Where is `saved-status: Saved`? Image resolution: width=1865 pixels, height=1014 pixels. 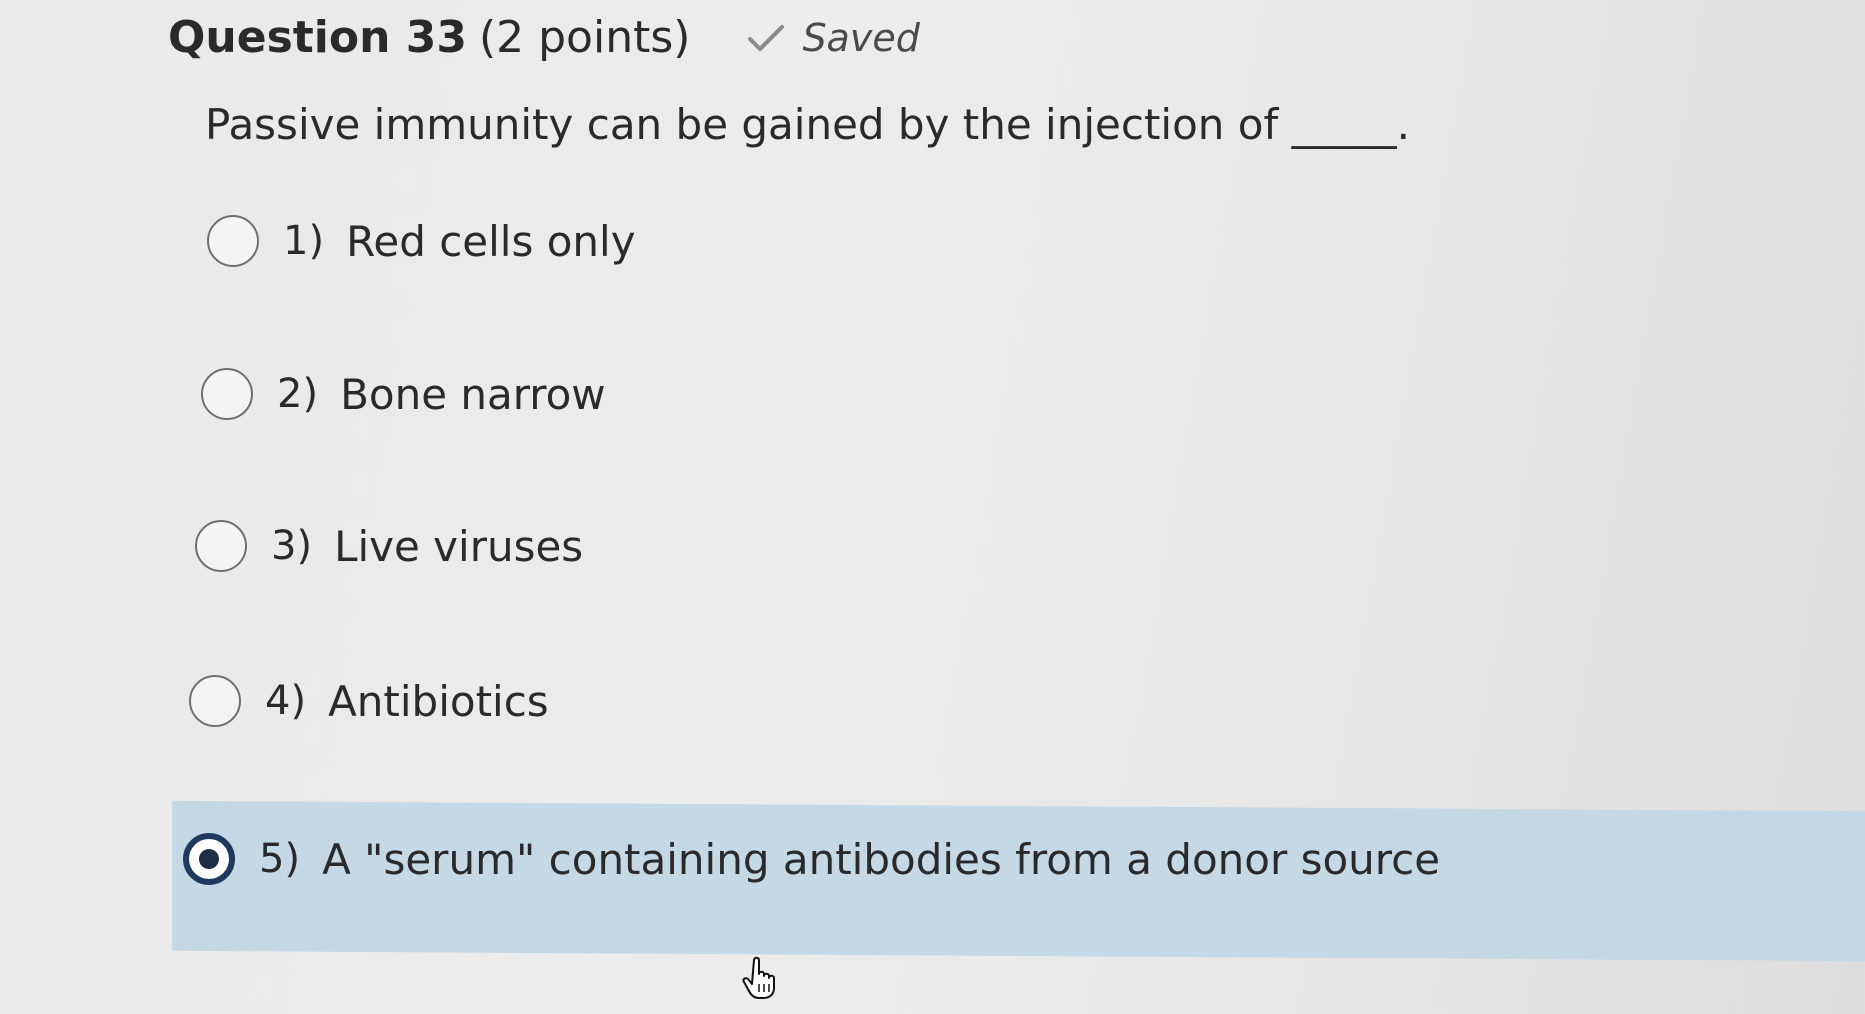 saved-status: Saved is located at coordinates (861, 37).